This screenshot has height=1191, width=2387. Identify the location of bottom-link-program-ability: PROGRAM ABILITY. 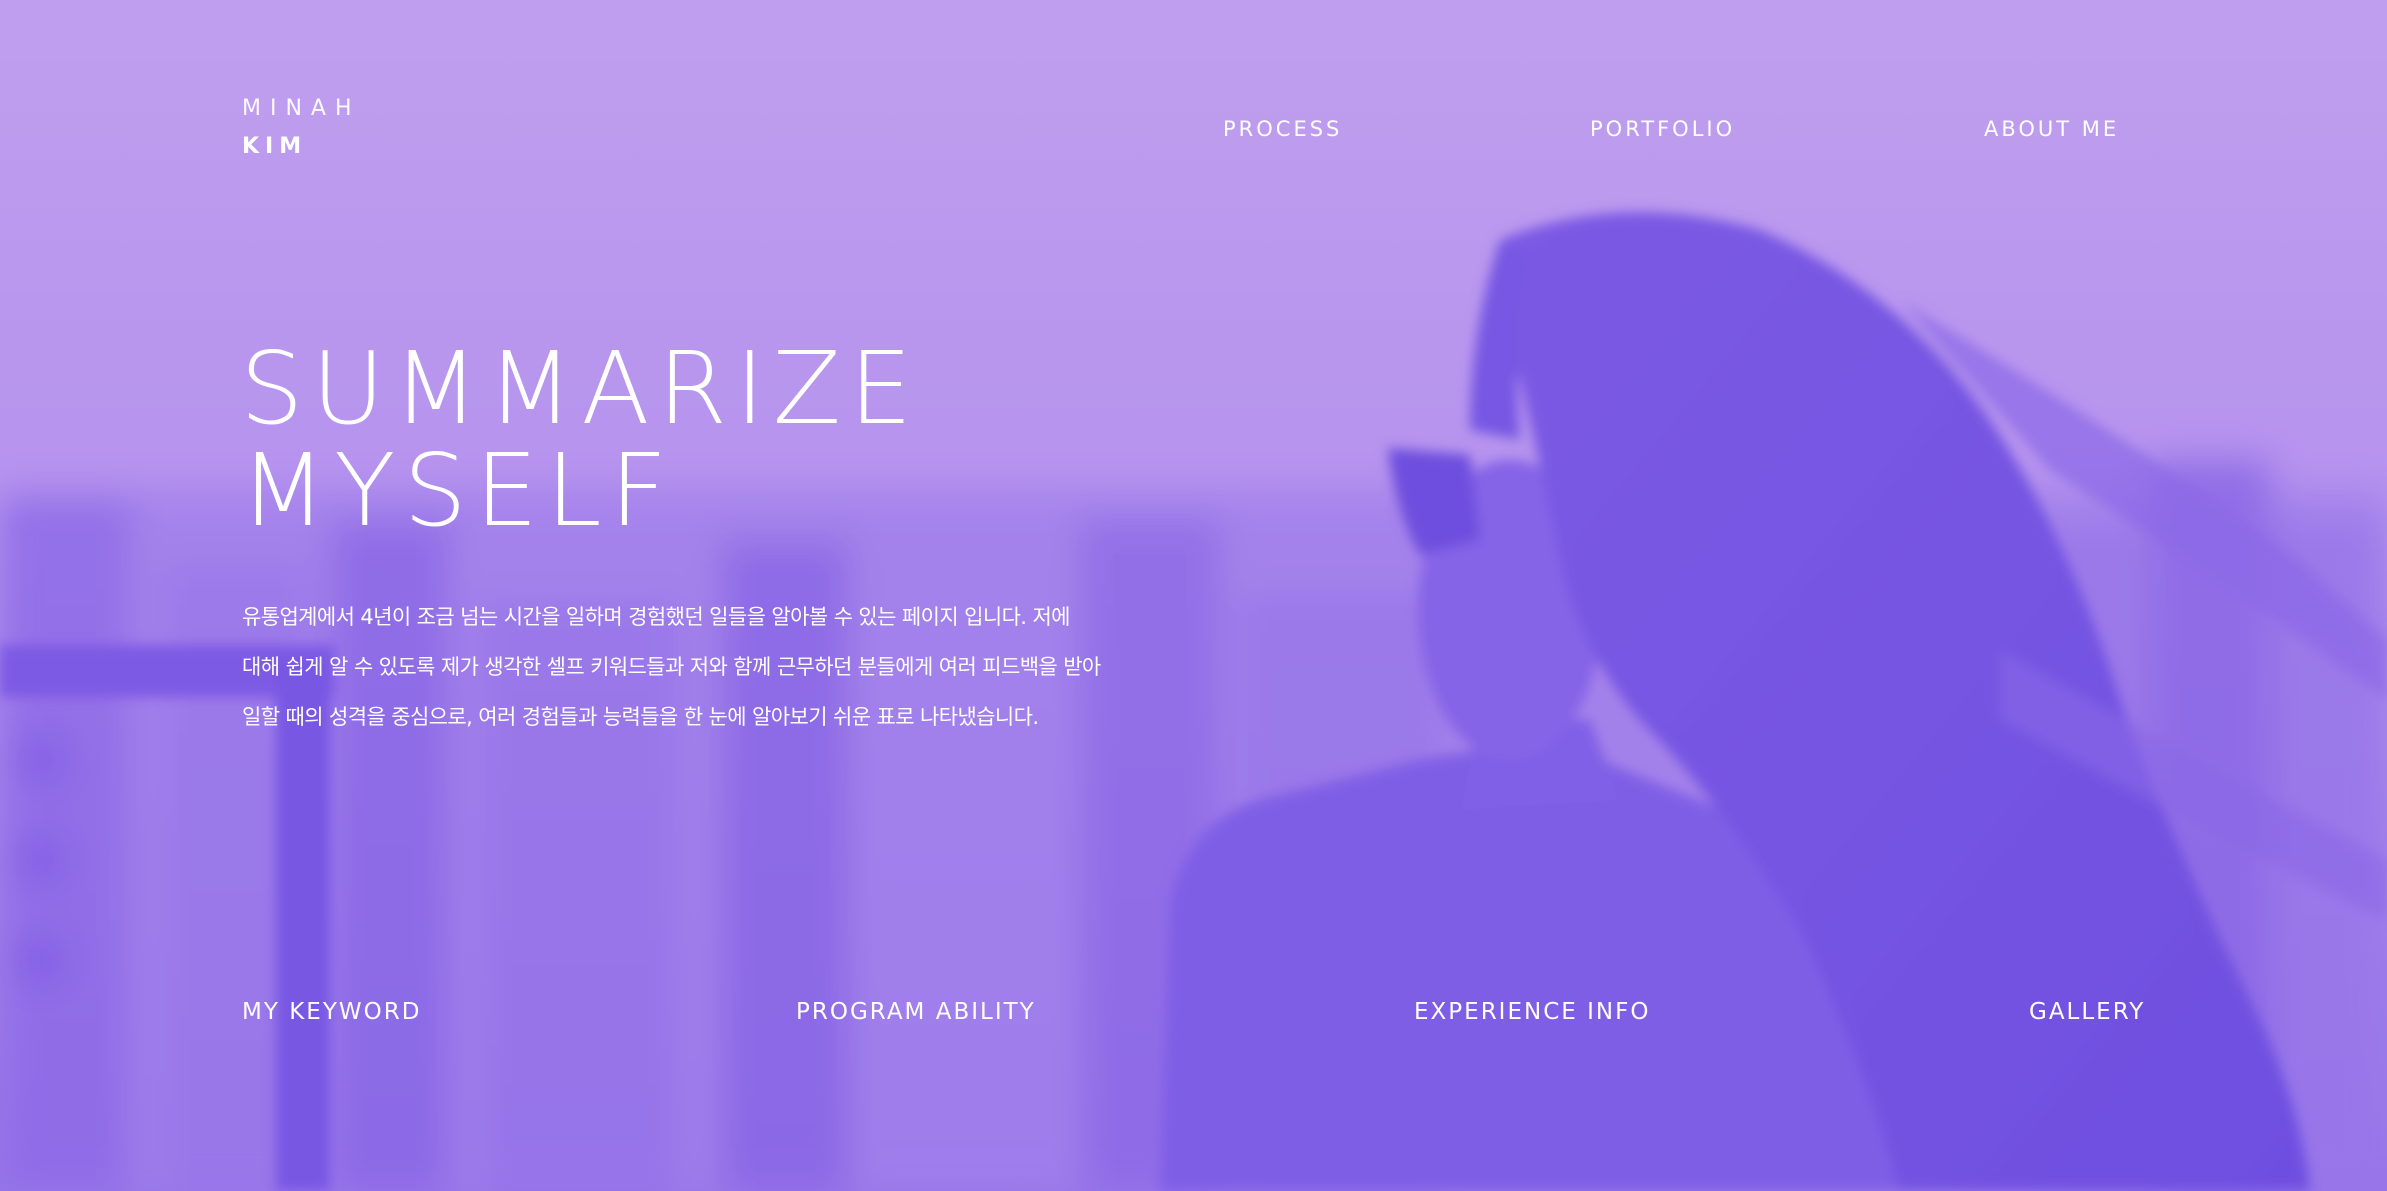
(916, 1012).